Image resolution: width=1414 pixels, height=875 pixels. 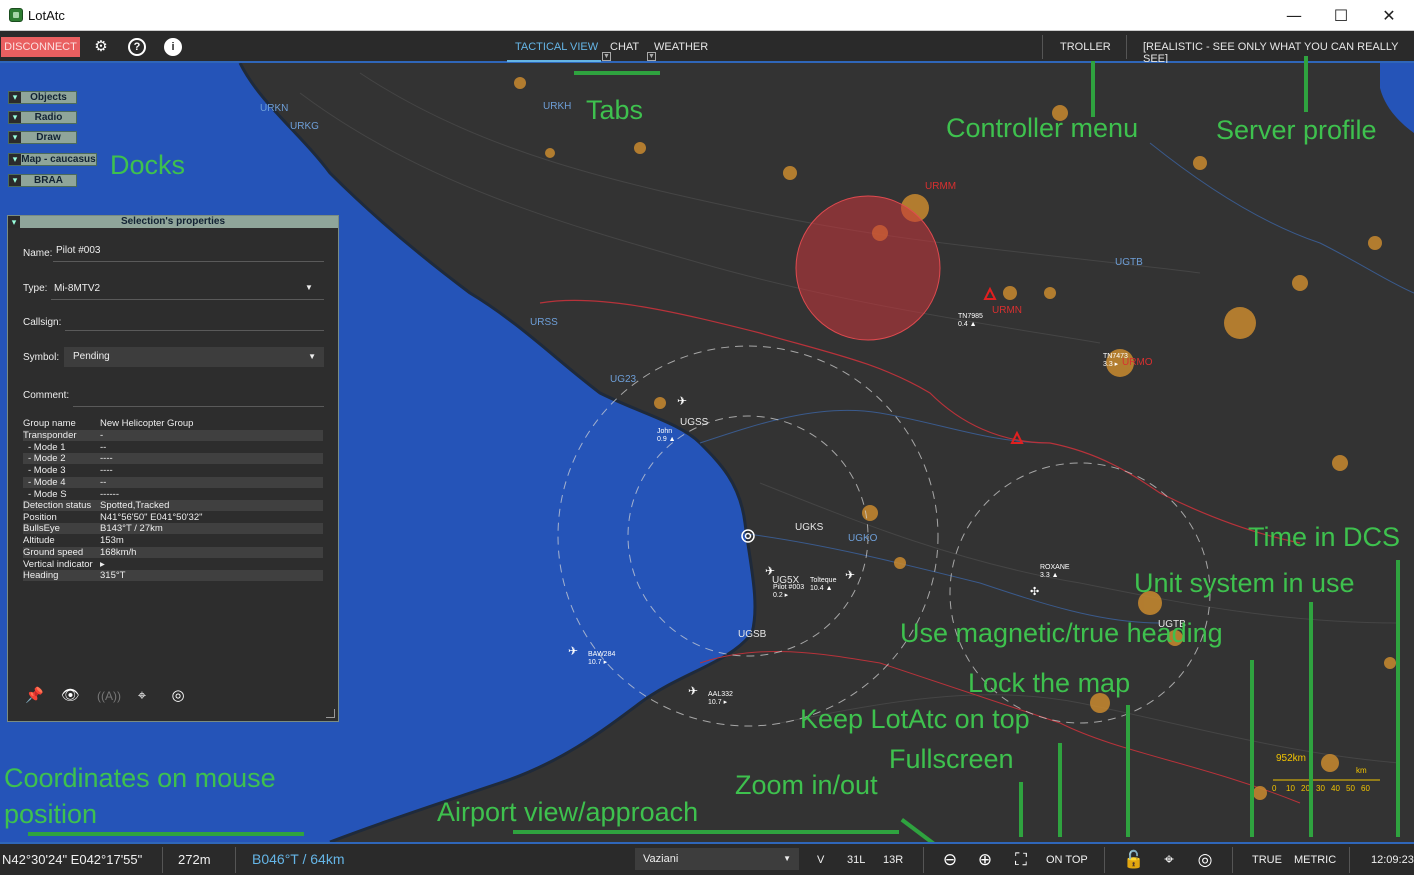 I want to click on sam-threat-icon, so click(x=990, y=293).